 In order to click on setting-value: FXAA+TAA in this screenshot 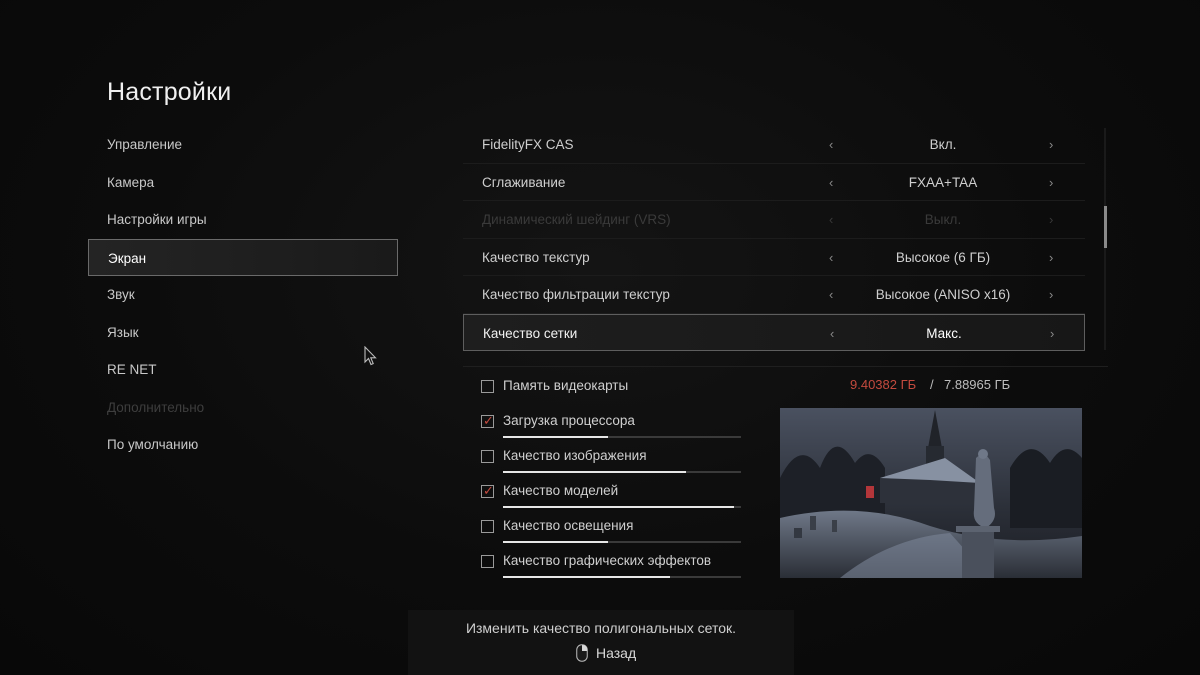, I will do `click(943, 182)`.